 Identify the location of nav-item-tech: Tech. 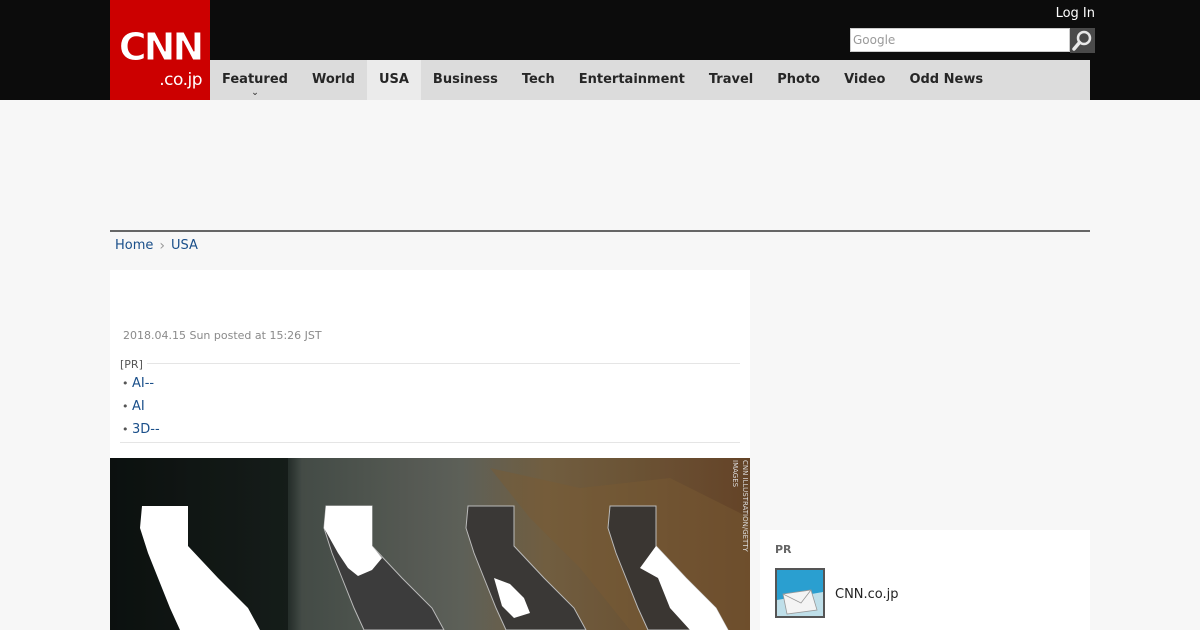
(538, 80).